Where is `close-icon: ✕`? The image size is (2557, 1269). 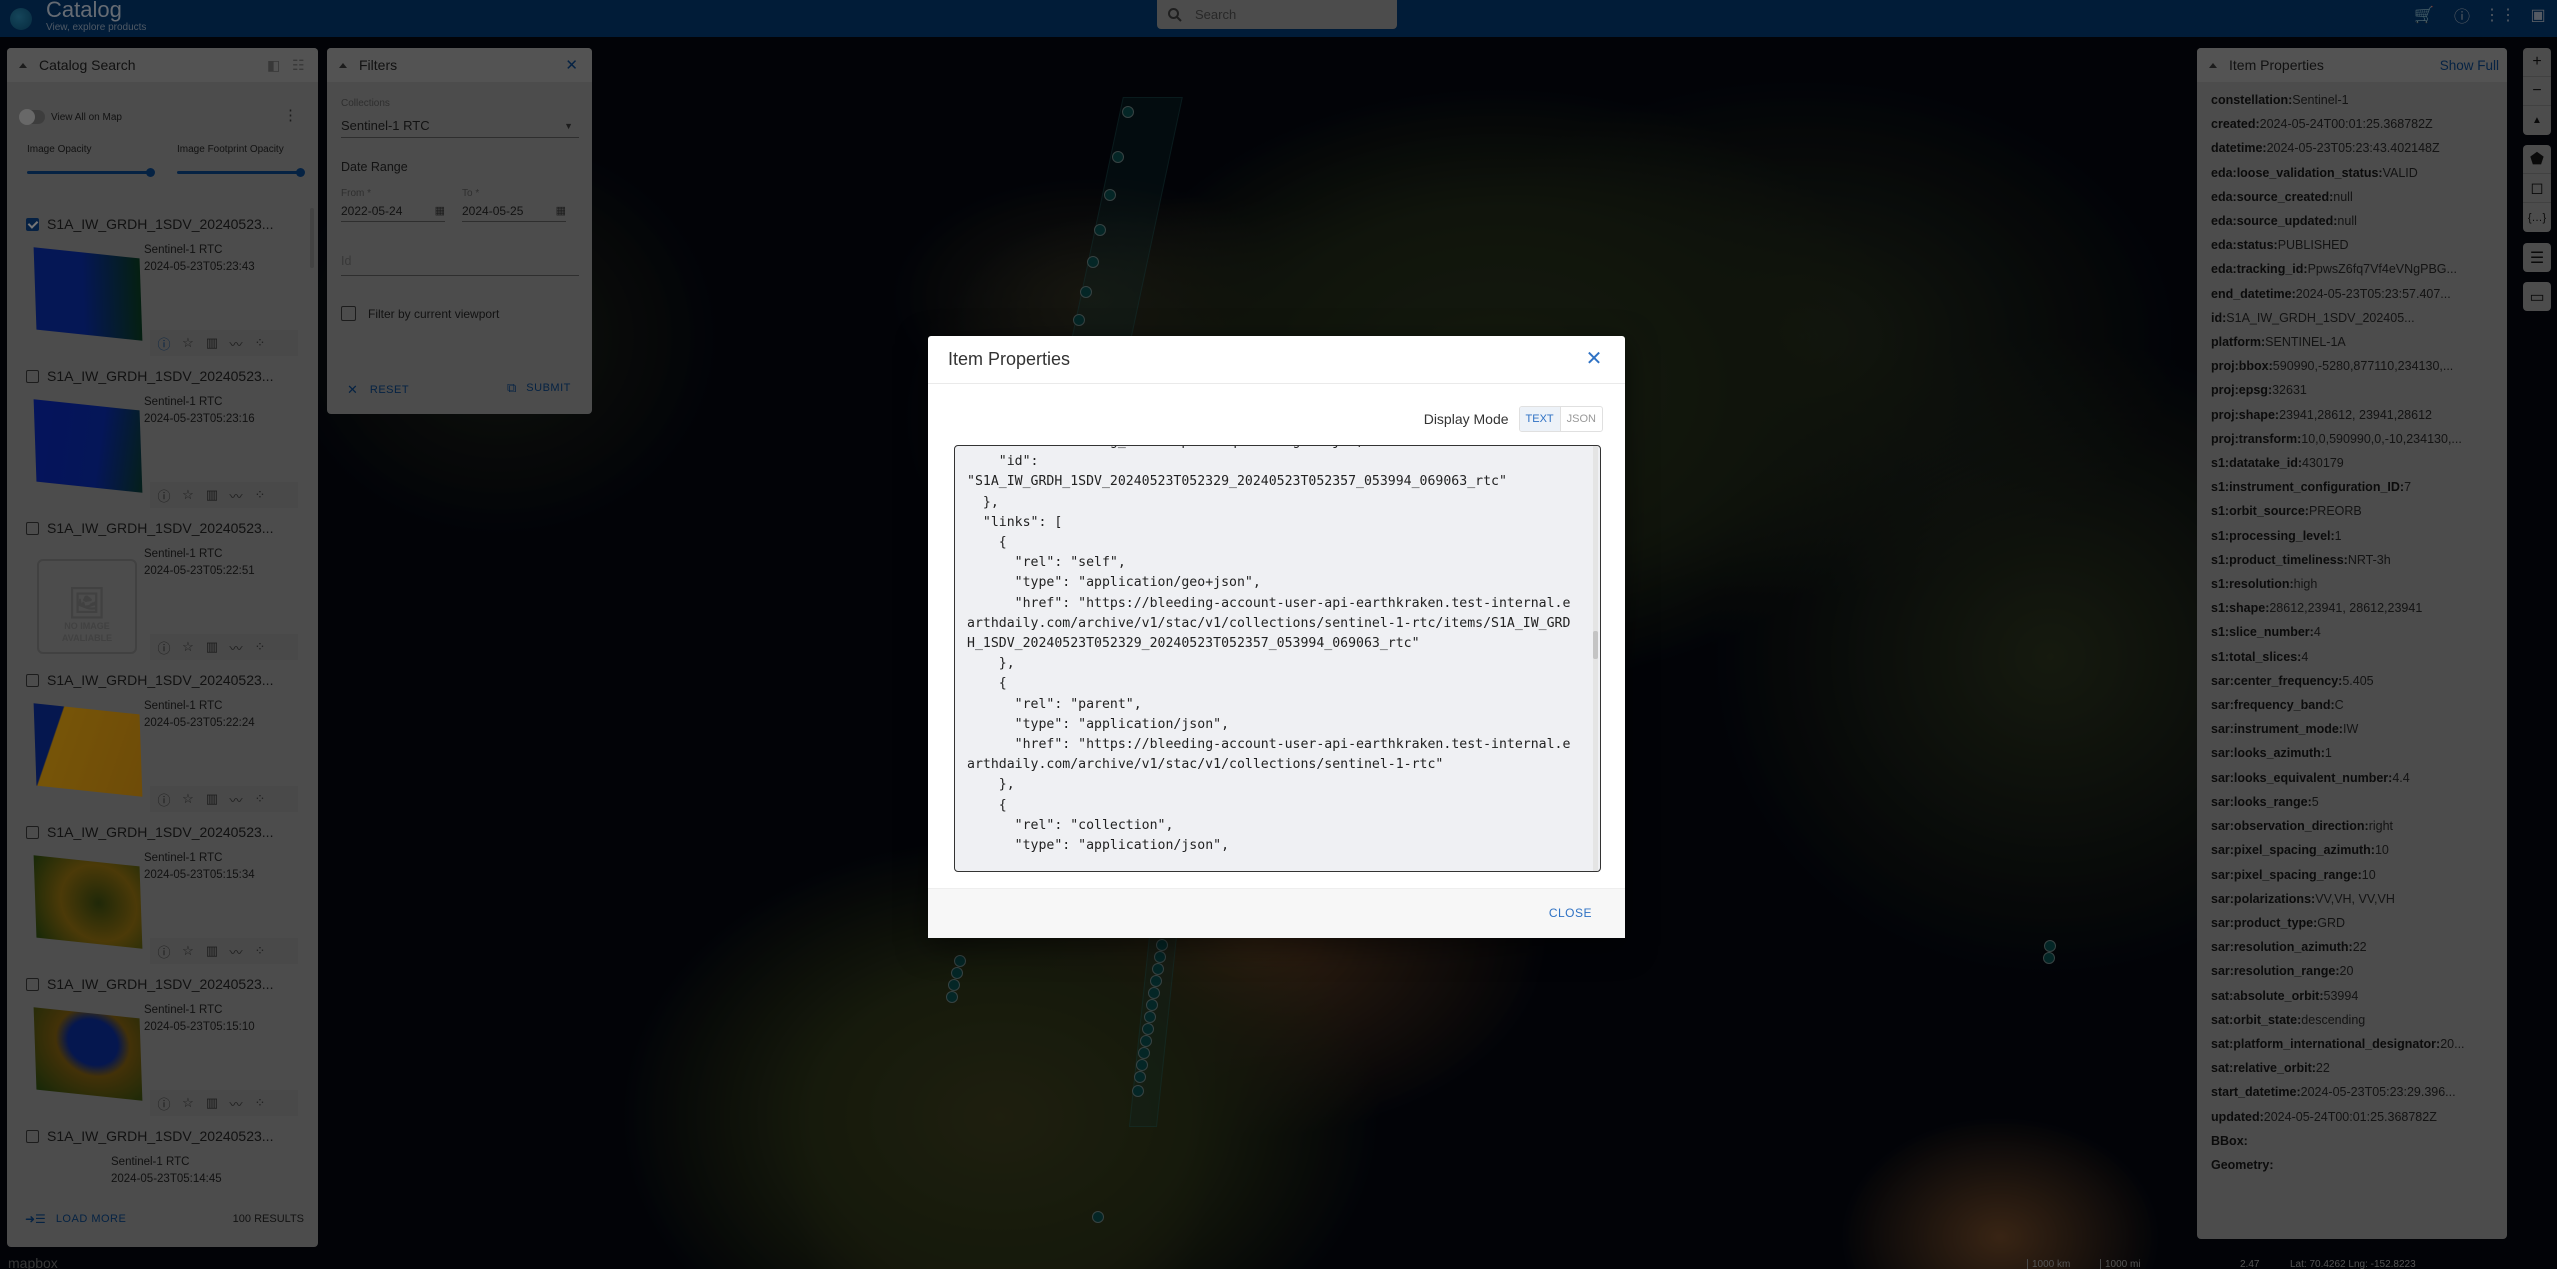
close-icon: ✕ is located at coordinates (1594, 359).